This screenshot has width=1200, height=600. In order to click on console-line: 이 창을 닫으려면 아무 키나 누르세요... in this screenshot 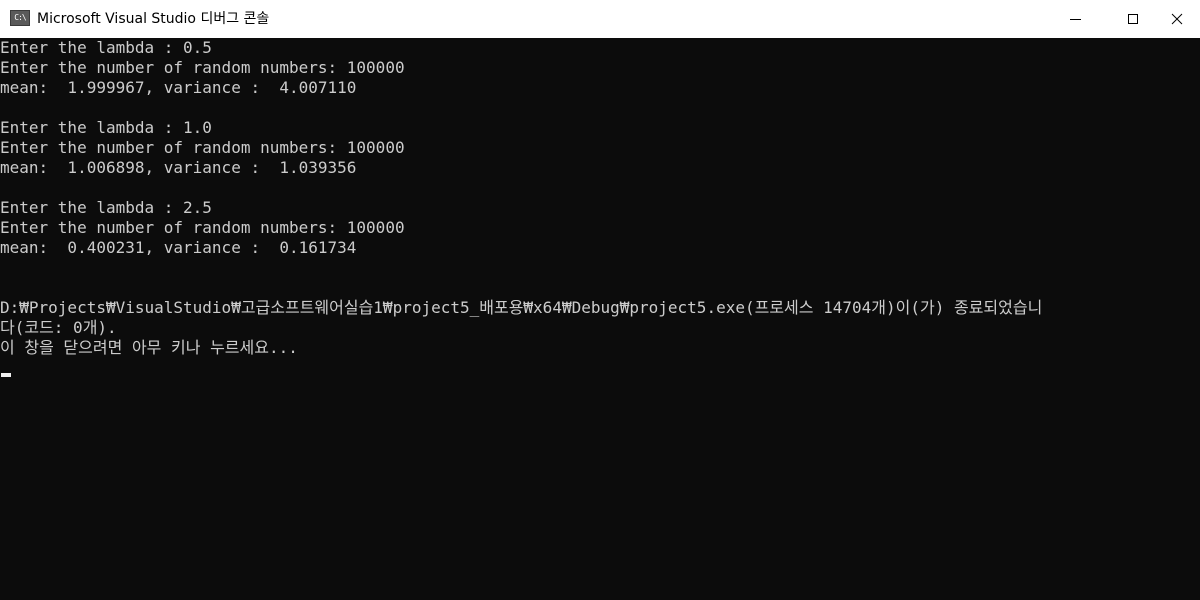, I will do `click(149, 347)`.